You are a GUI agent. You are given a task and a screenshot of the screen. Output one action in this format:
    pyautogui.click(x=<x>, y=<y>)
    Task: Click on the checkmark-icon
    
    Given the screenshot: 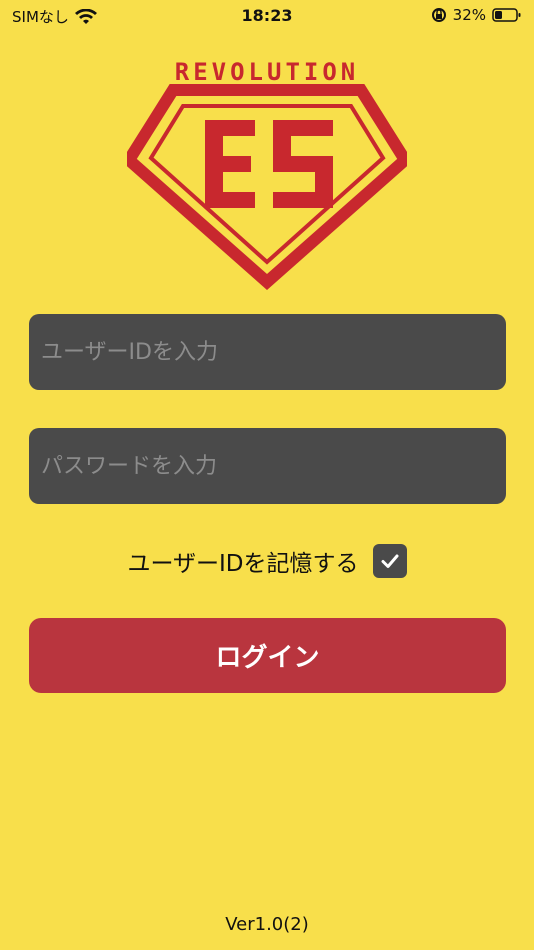 What is the action you would take?
    pyautogui.click(x=390, y=561)
    